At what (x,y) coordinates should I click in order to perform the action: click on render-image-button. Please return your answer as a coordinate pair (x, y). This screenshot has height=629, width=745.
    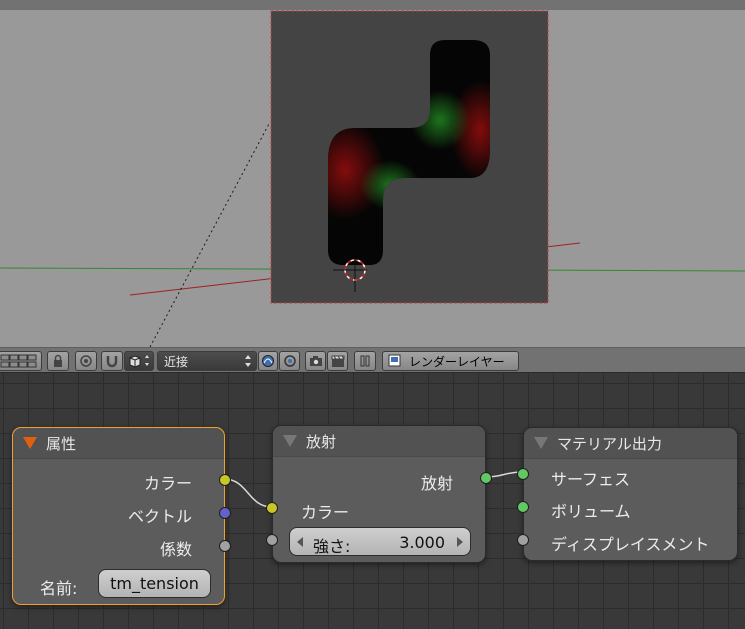
    Looking at the image, I should click on (315, 361).